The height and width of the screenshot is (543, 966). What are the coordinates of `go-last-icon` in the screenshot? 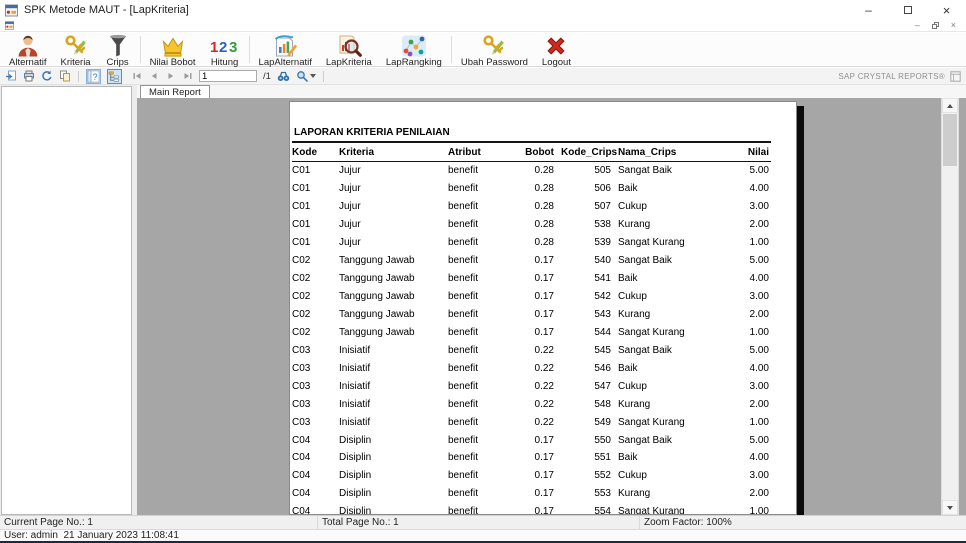 It's located at (188, 76).